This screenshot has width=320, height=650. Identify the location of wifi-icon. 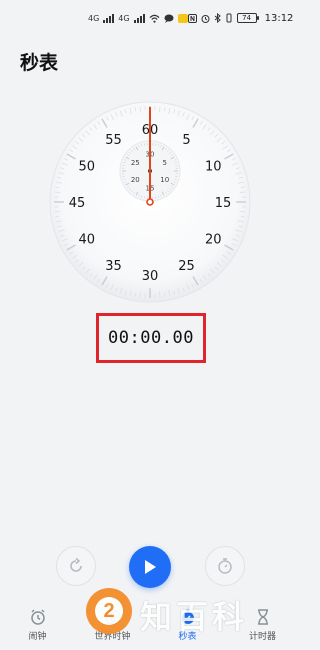
(154, 18).